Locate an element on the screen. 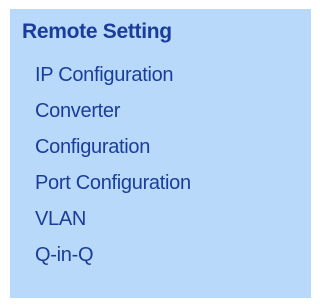 The image size is (320, 307). menu-item-vlan: VLAN is located at coordinates (113, 224).